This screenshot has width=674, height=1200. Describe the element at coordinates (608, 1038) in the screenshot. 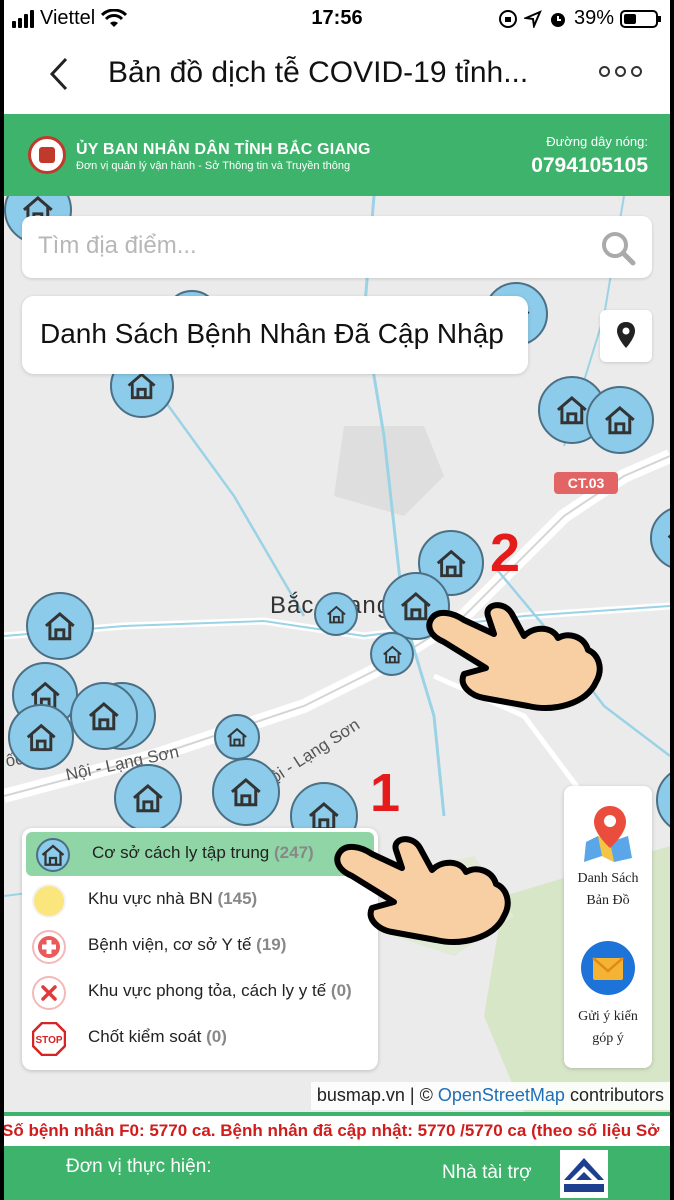

I see `feedback-label-2: góp ý` at that location.